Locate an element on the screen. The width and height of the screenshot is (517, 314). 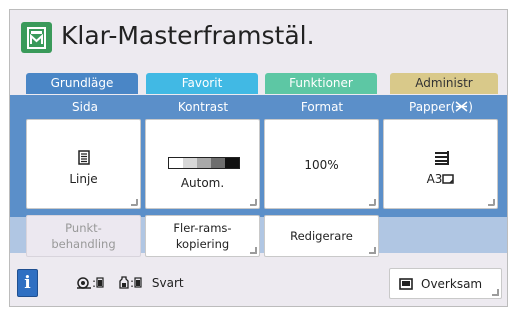
ink-color-label: Svart is located at coordinates (167, 283).